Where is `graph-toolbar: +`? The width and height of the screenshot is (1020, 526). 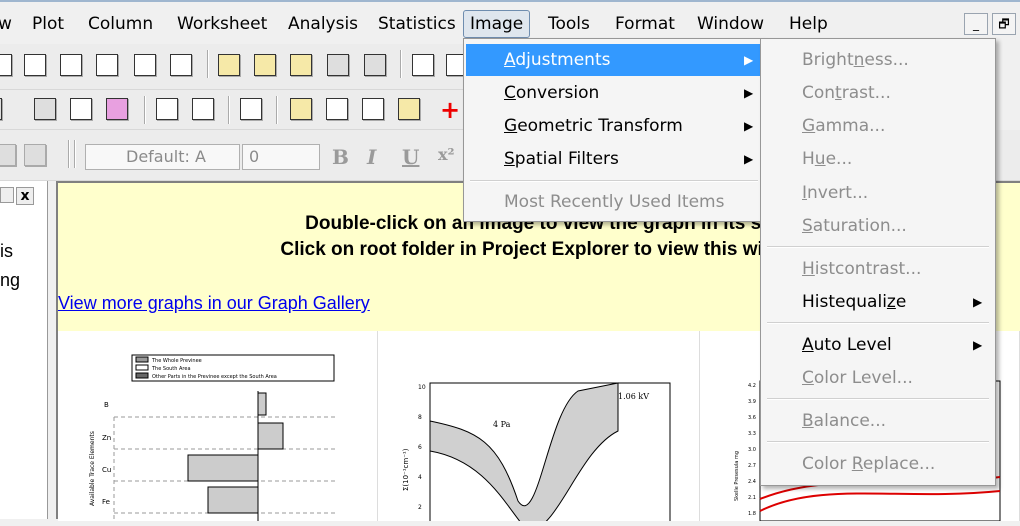
graph-toolbar: + is located at coordinates (235, 110).